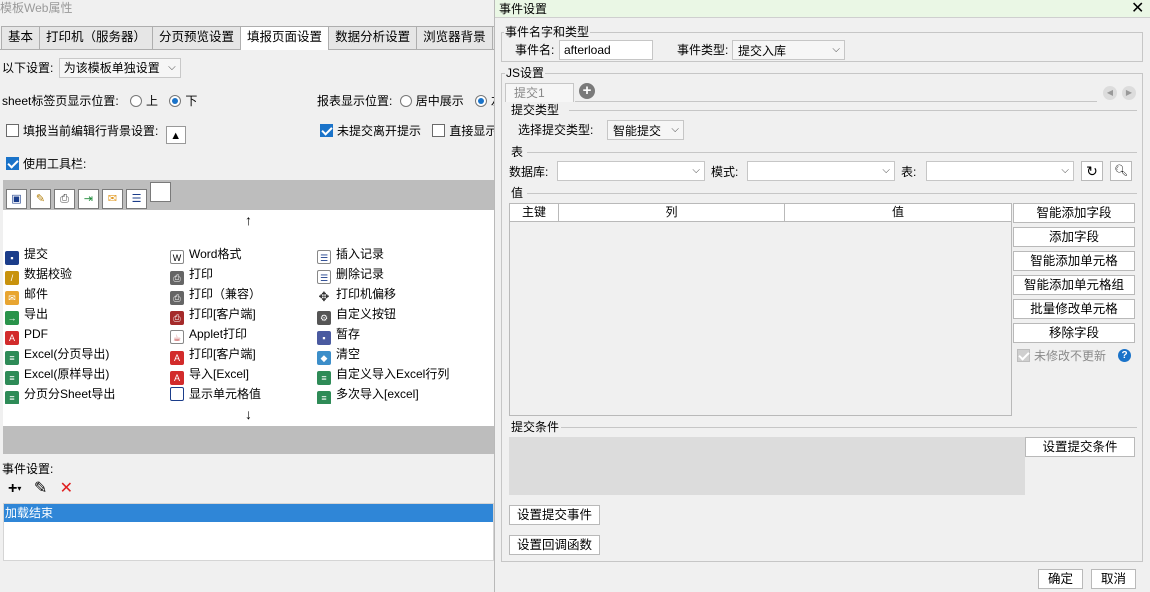 The width and height of the screenshot is (1150, 592). What do you see at coordinates (177, 378) in the screenshot?
I see `import-excel-icon: A` at bounding box center [177, 378].